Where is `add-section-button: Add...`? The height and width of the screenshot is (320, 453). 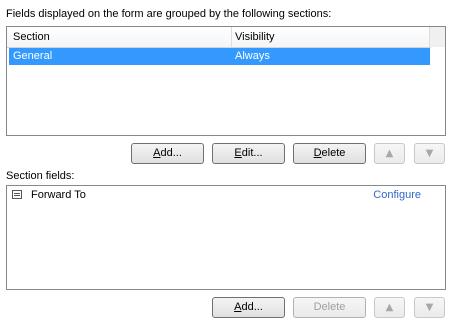
add-section-button: Add... is located at coordinates (167, 153).